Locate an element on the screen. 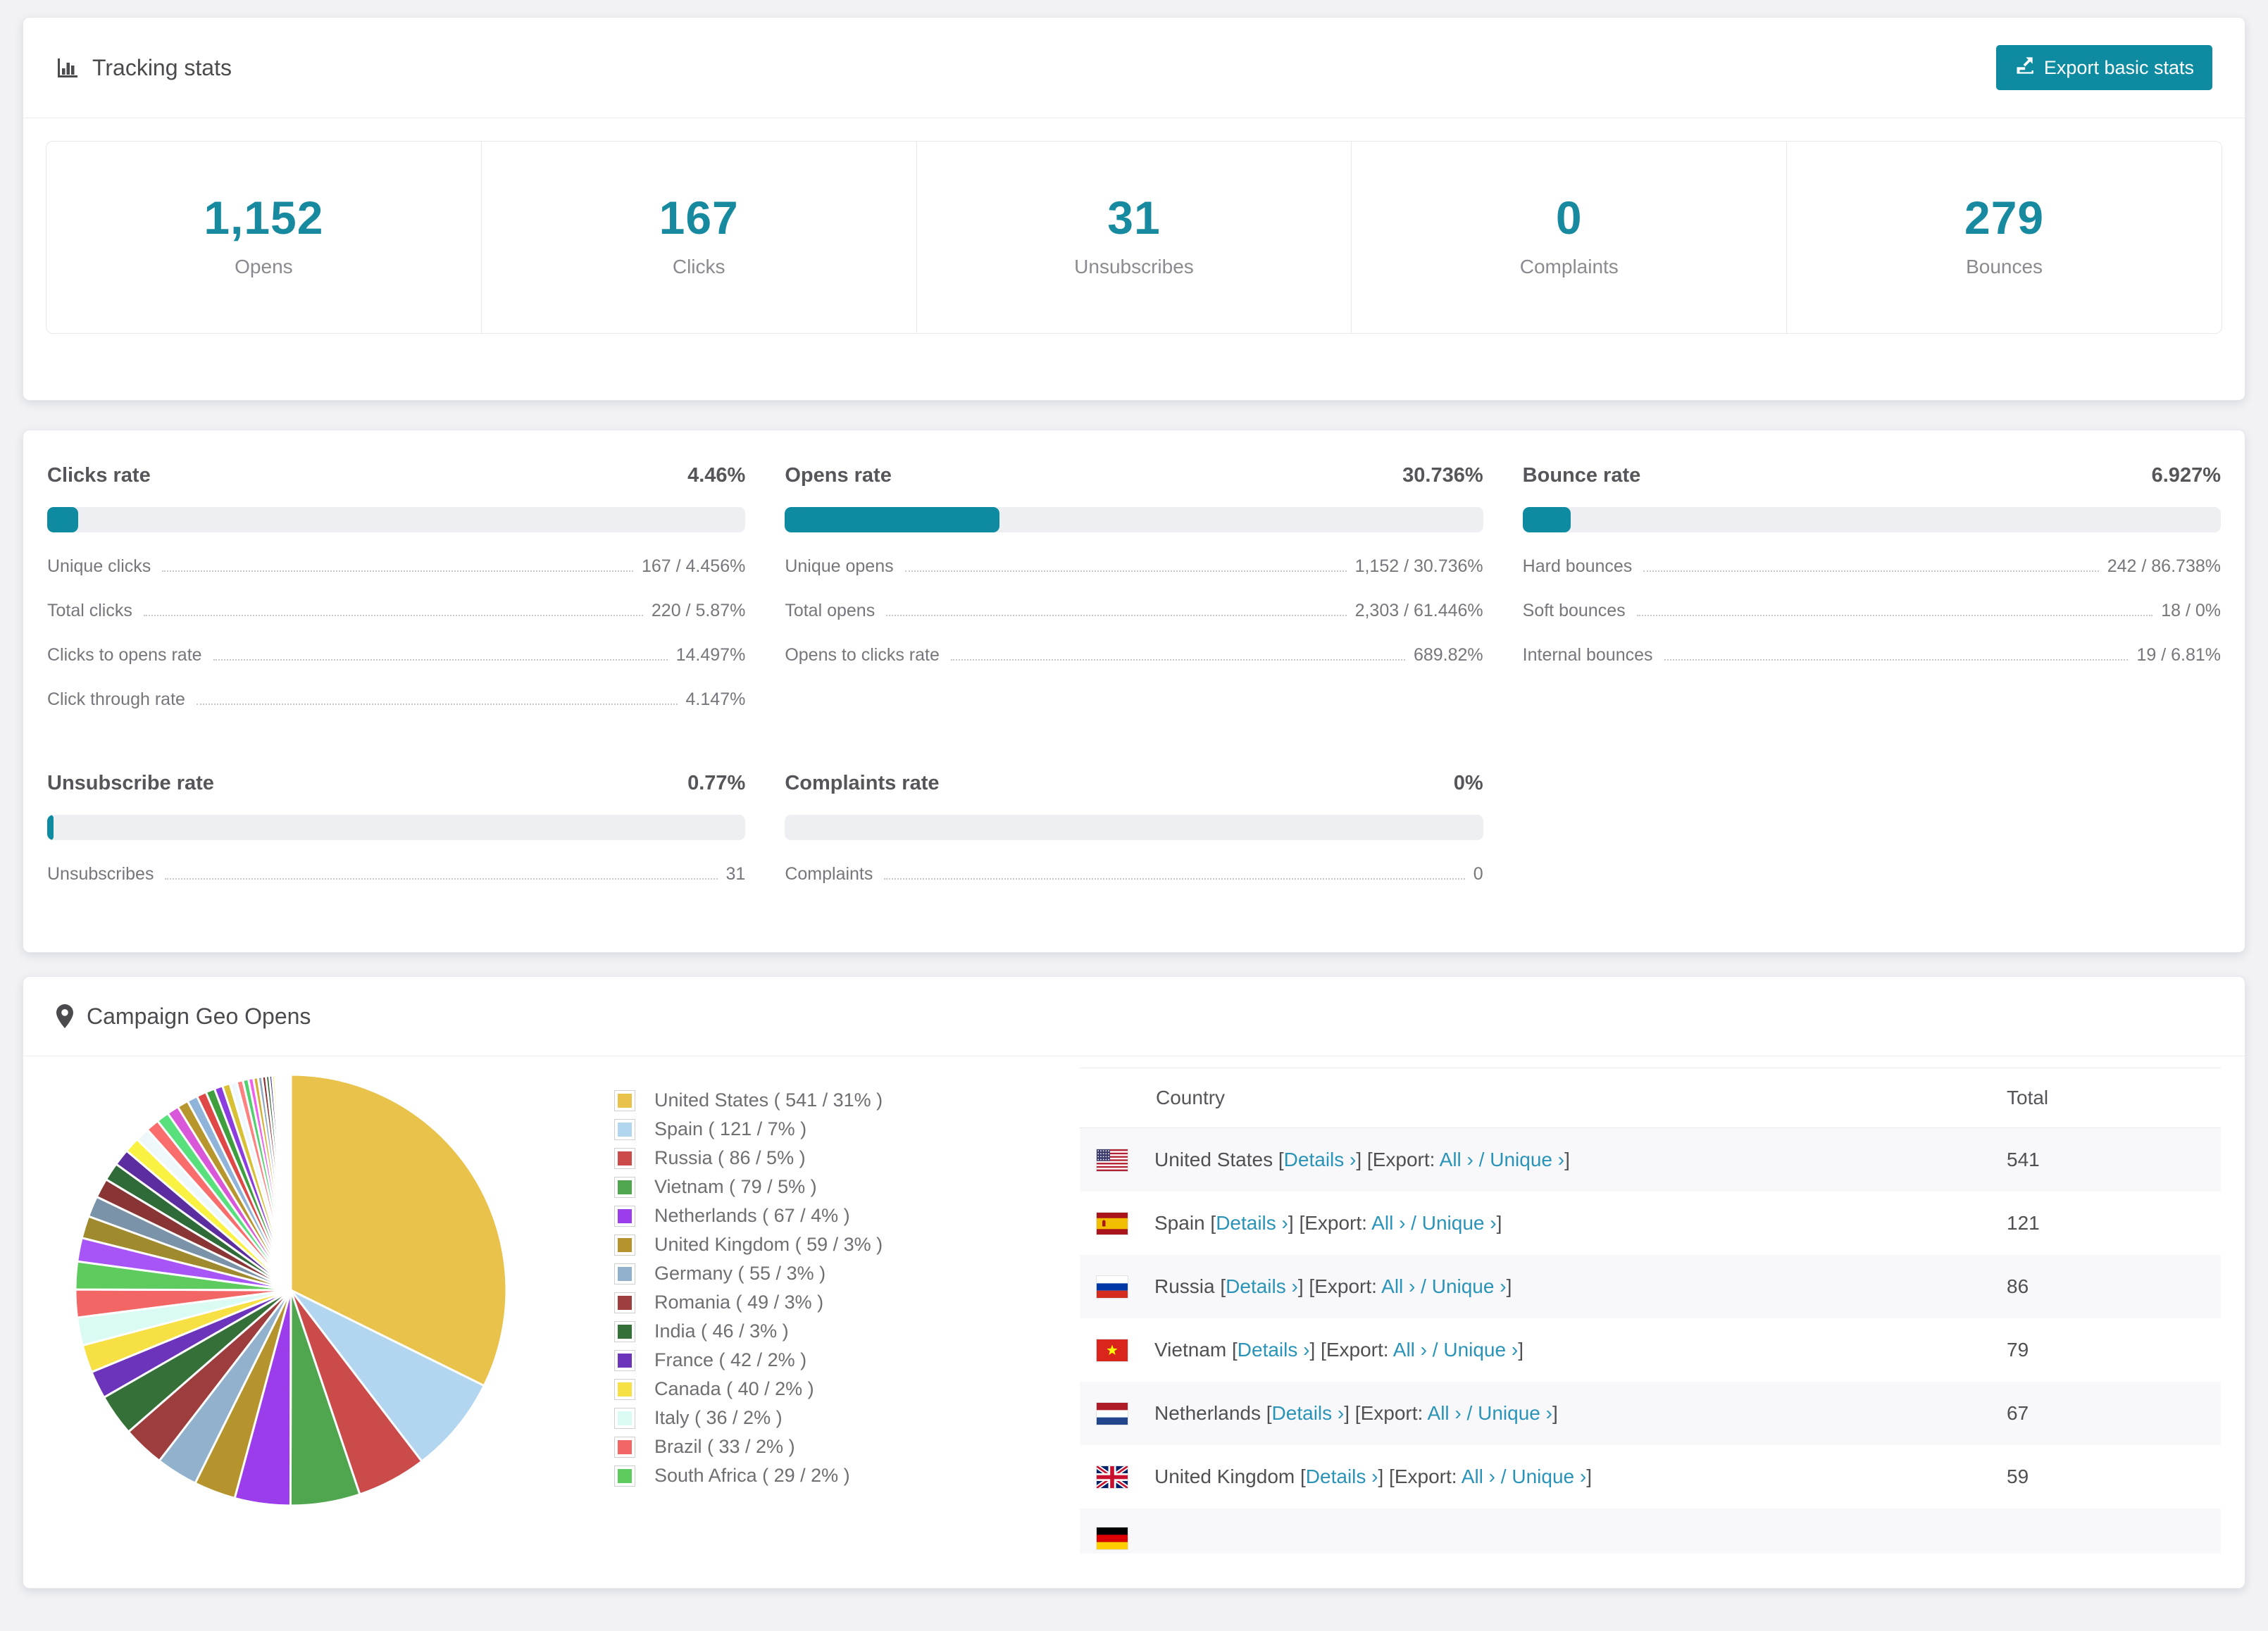 This screenshot has width=2268, height=1631. page-title: Tracking stats is located at coordinates (162, 67).